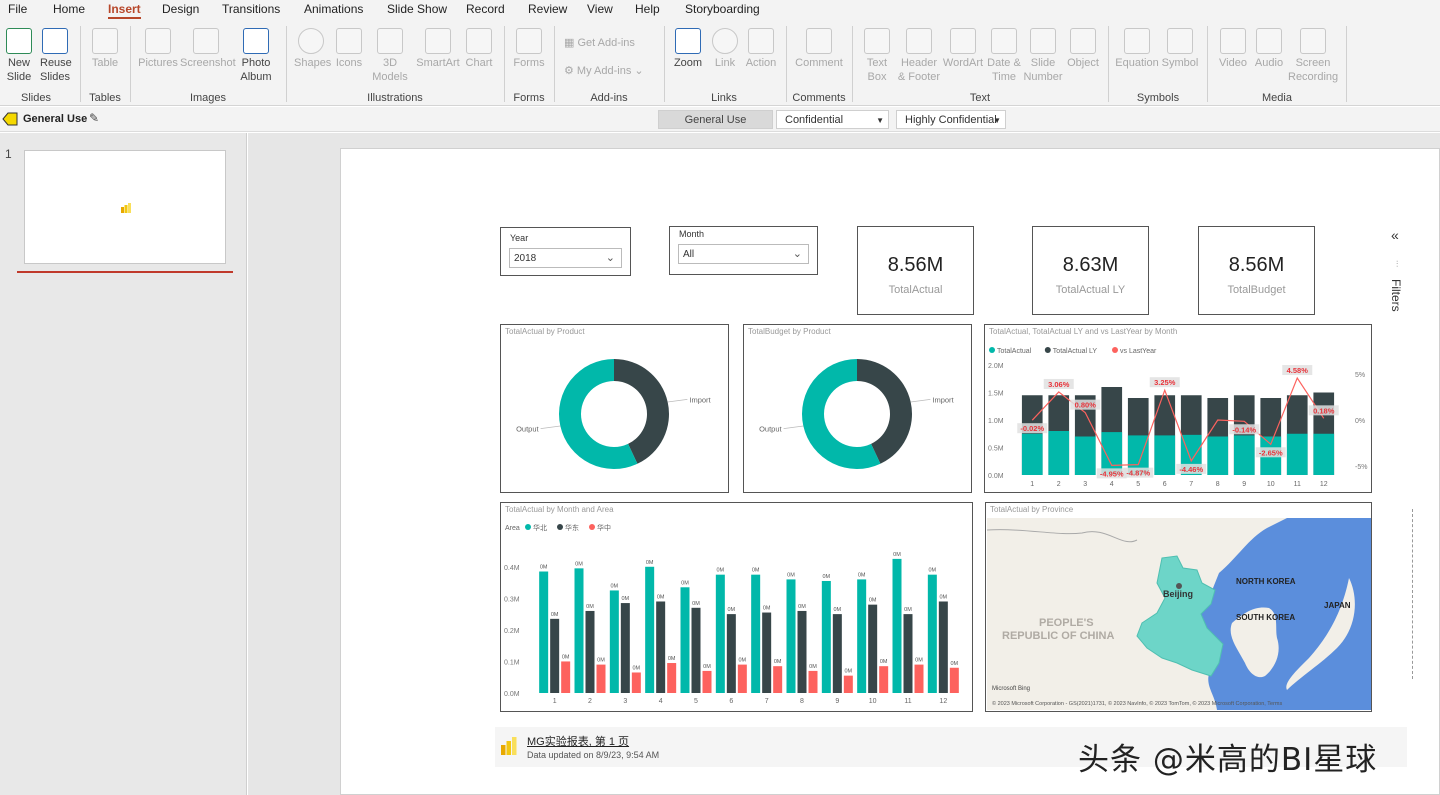 The image size is (1440, 795). Describe the element at coordinates (555, 655) in the screenshot. I see `bar-huadong` at that location.